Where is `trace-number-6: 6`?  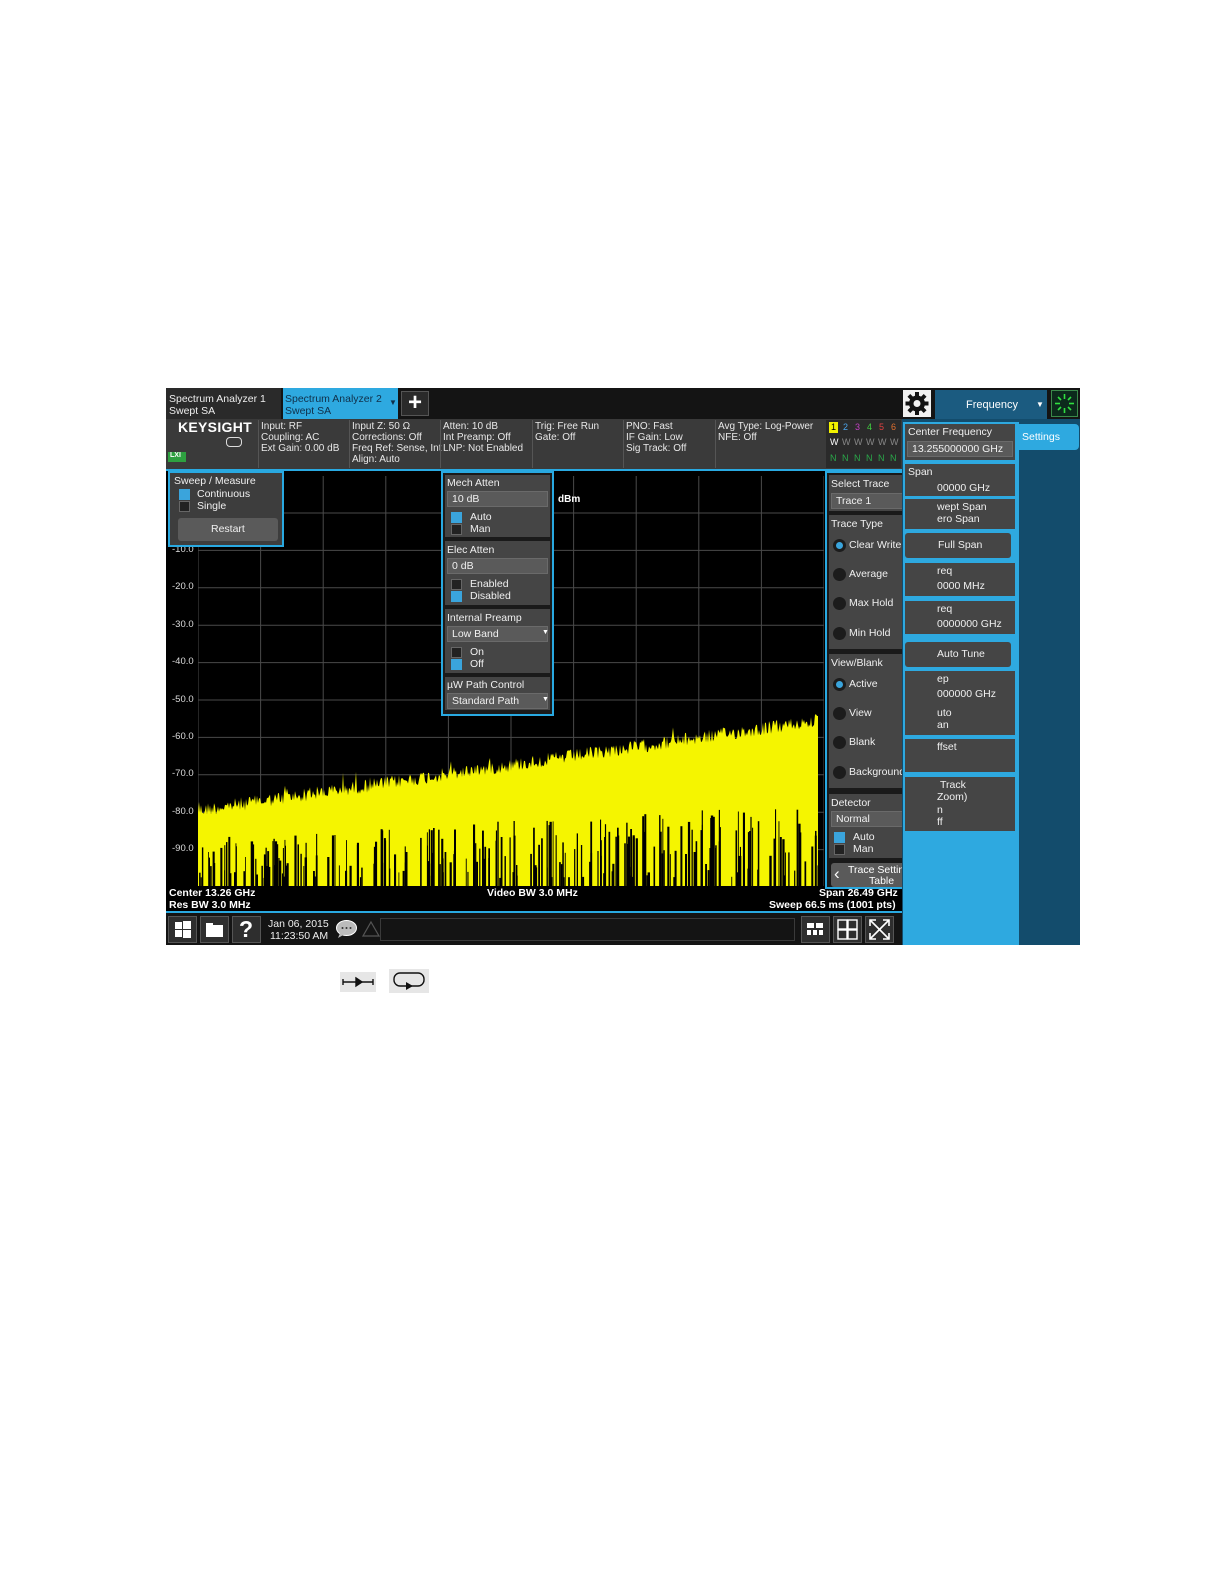 trace-number-6: 6 is located at coordinates (893, 427).